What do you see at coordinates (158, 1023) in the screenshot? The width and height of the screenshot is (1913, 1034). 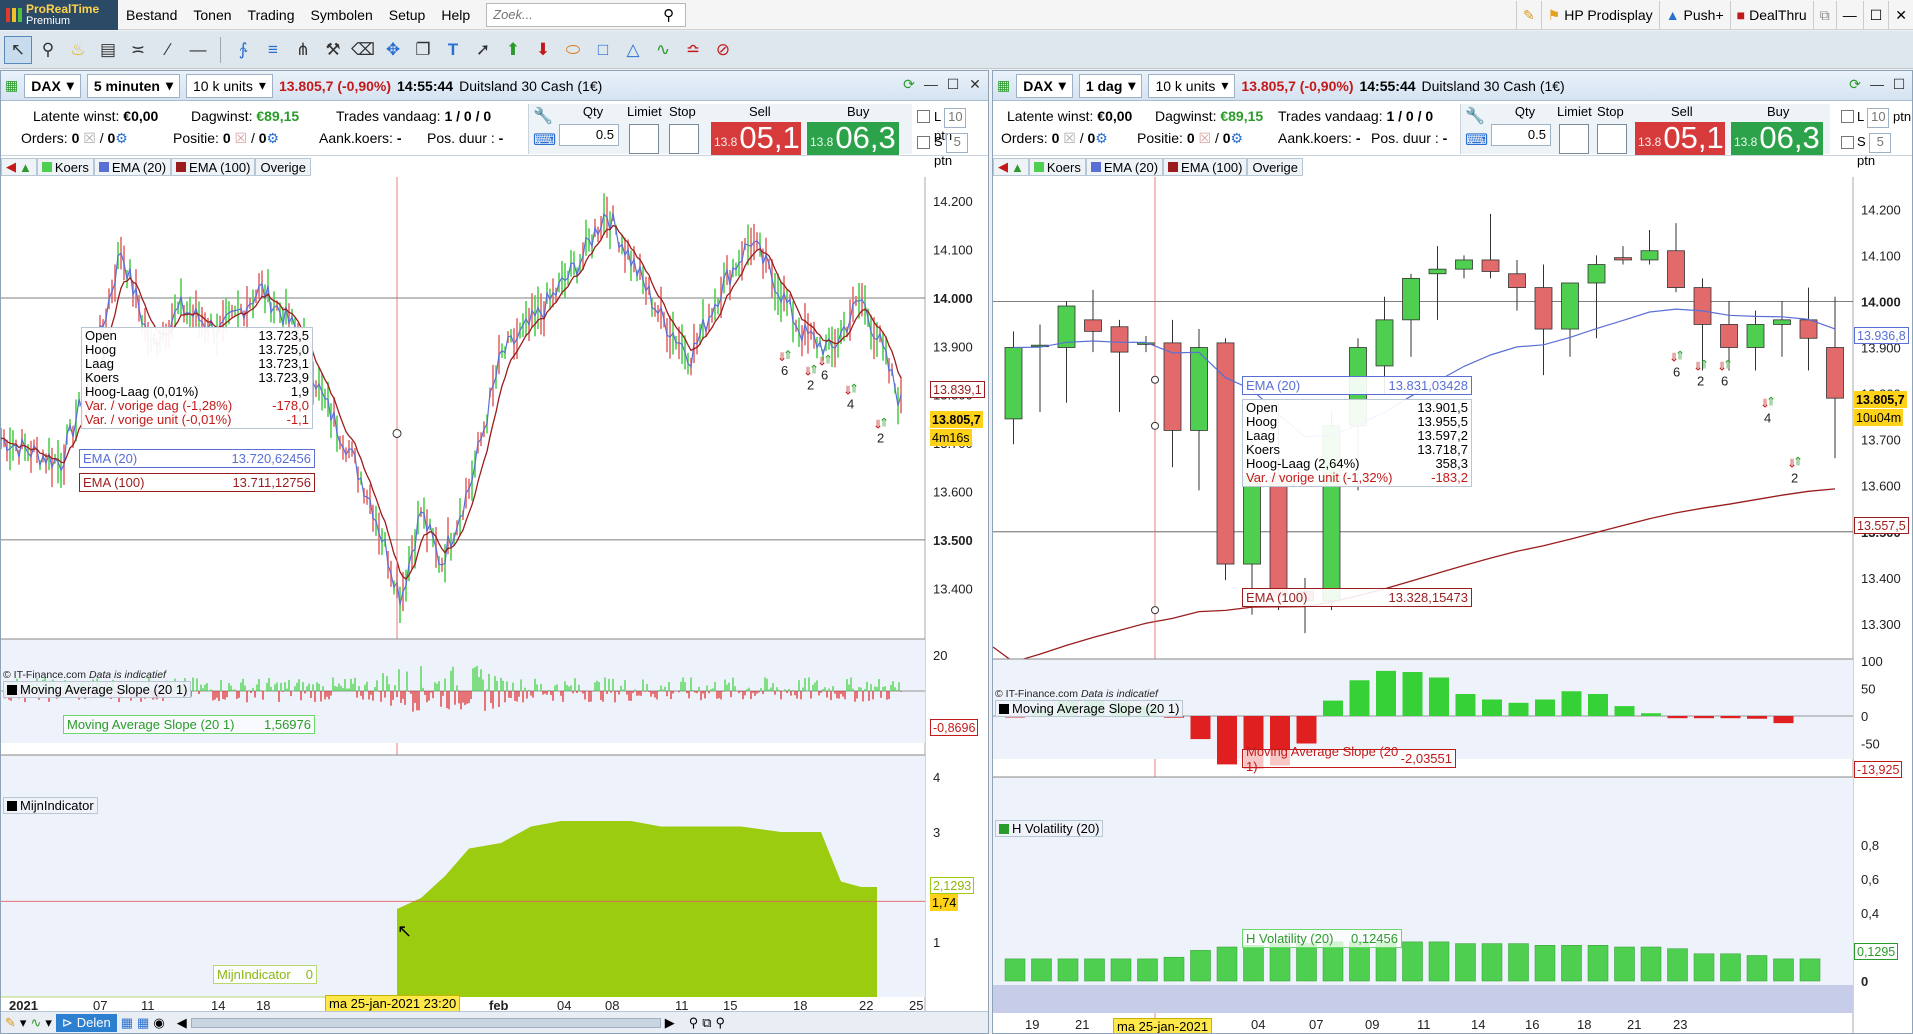 I see `camera-icon: ◉` at bounding box center [158, 1023].